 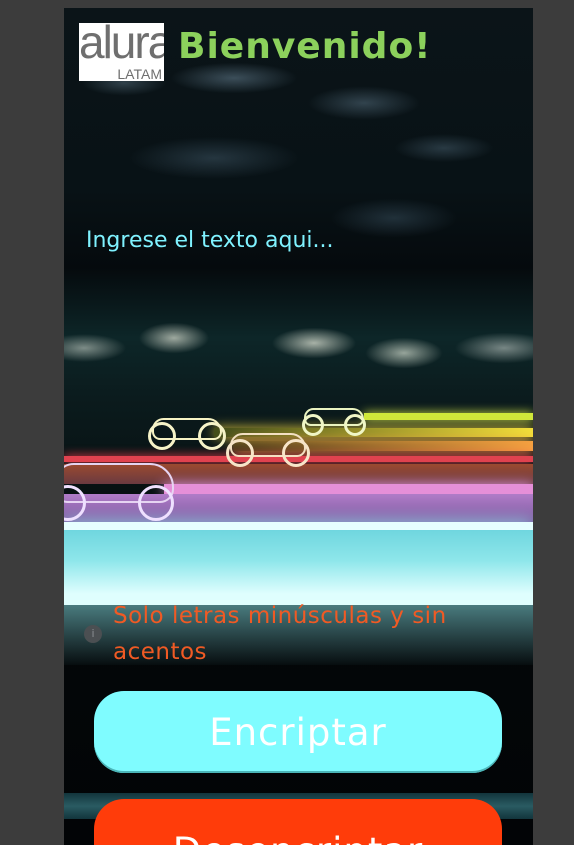 What do you see at coordinates (298, 822) in the screenshot?
I see `decrypt-button: Desencriptar` at bounding box center [298, 822].